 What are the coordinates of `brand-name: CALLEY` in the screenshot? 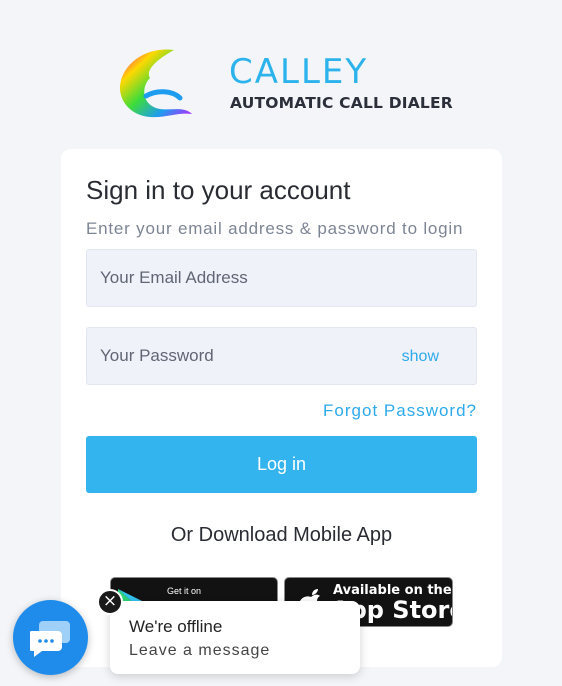 It's located at (299, 72).